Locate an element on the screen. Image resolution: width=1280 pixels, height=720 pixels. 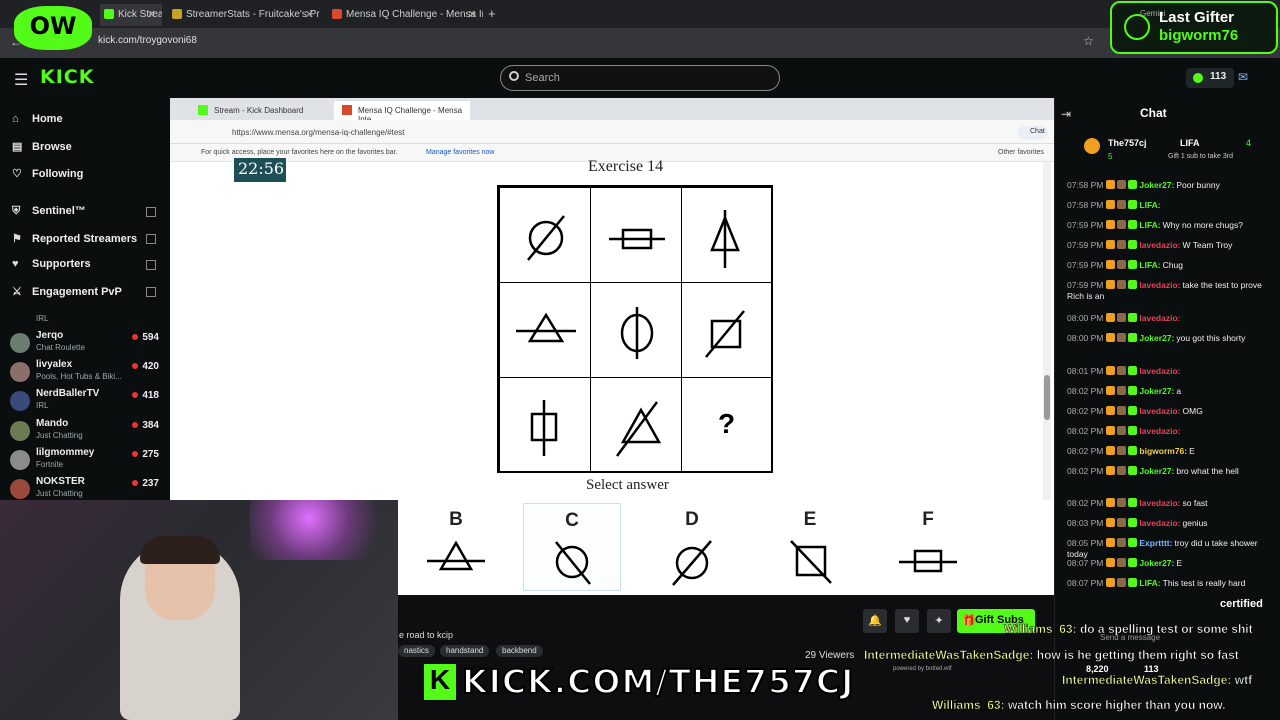
bell-icon: 🔔 is located at coordinates (875, 621).